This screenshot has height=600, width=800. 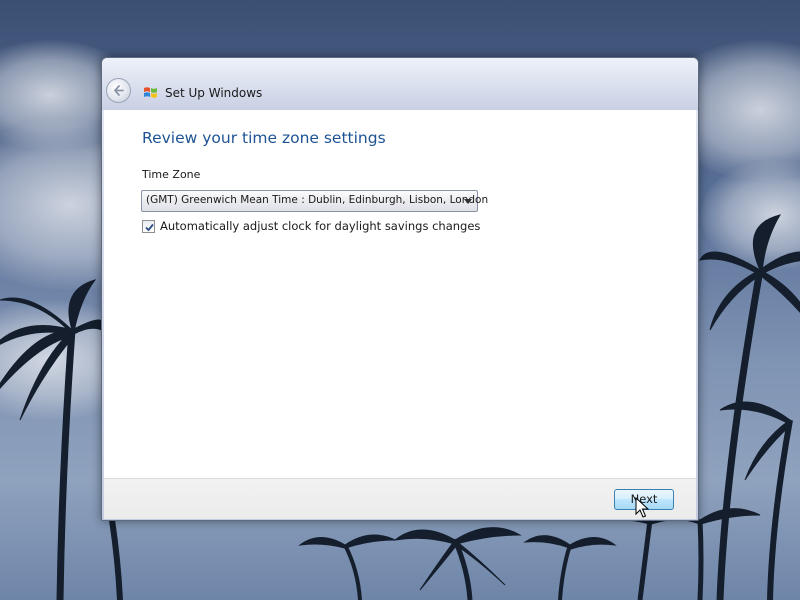 What do you see at coordinates (214, 93) in the screenshot?
I see `window-title: Set Up Windows` at bounding box center [214, 93].